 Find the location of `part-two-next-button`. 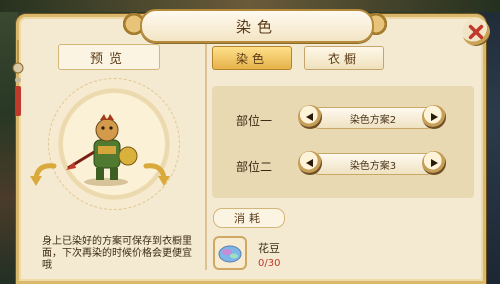

part-two-next-button is located at coordinates (434, 163).